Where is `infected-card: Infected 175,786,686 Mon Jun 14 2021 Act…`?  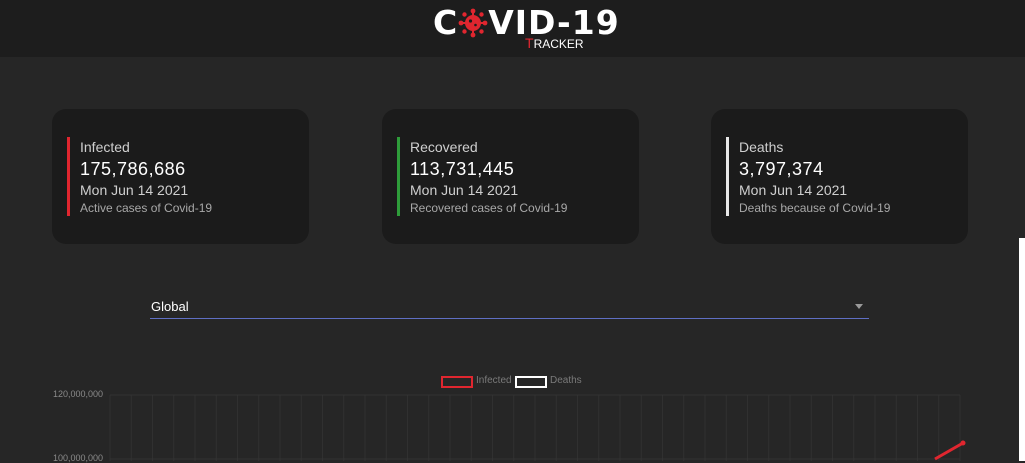 infected-card: Infected 175,786,686 Mon Jun 14 2021 Act… is located at coordinates (180, 176).